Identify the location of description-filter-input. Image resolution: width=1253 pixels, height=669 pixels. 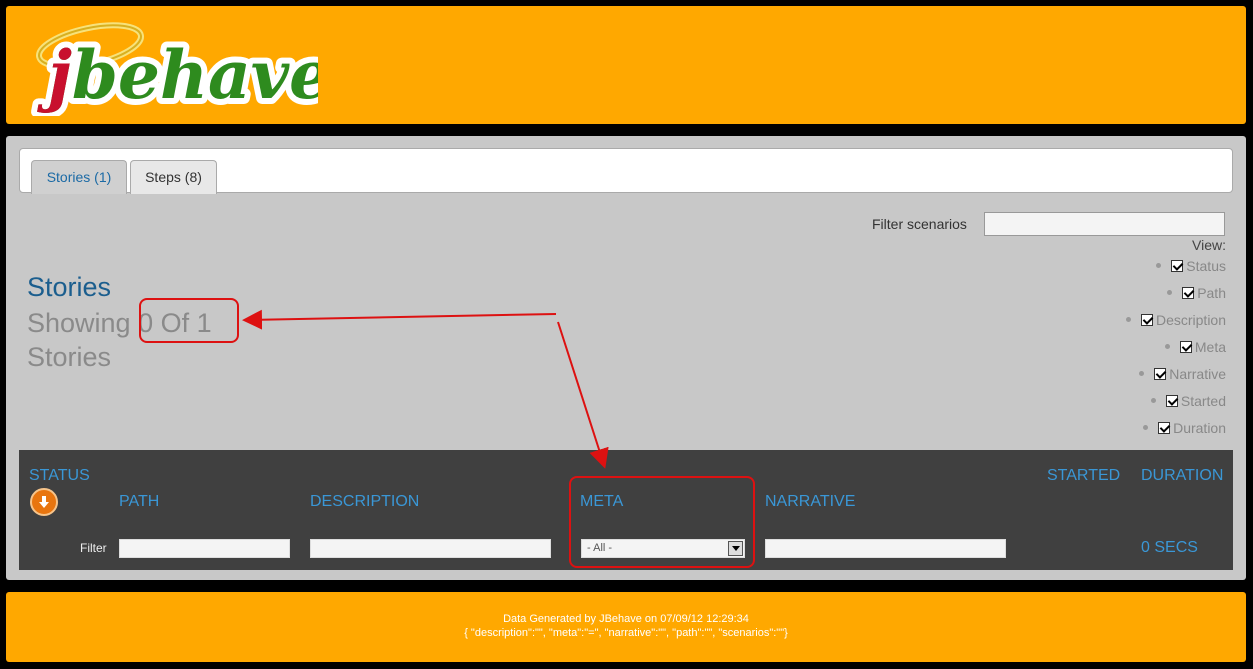
(430, 548).